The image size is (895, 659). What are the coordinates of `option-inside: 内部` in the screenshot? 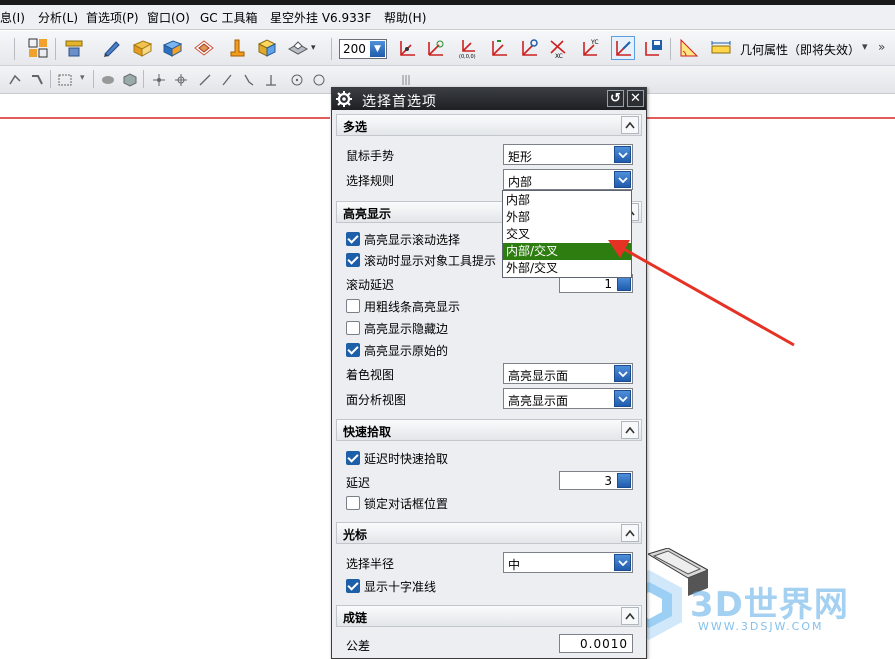 It's located at (567, 200).